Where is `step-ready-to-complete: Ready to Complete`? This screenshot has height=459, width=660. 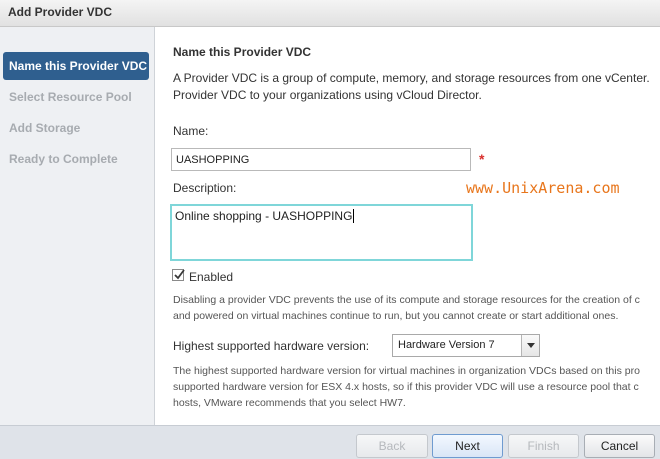 step-ready-to-complete: Ready to Complete is located at coordinates (76, 159).